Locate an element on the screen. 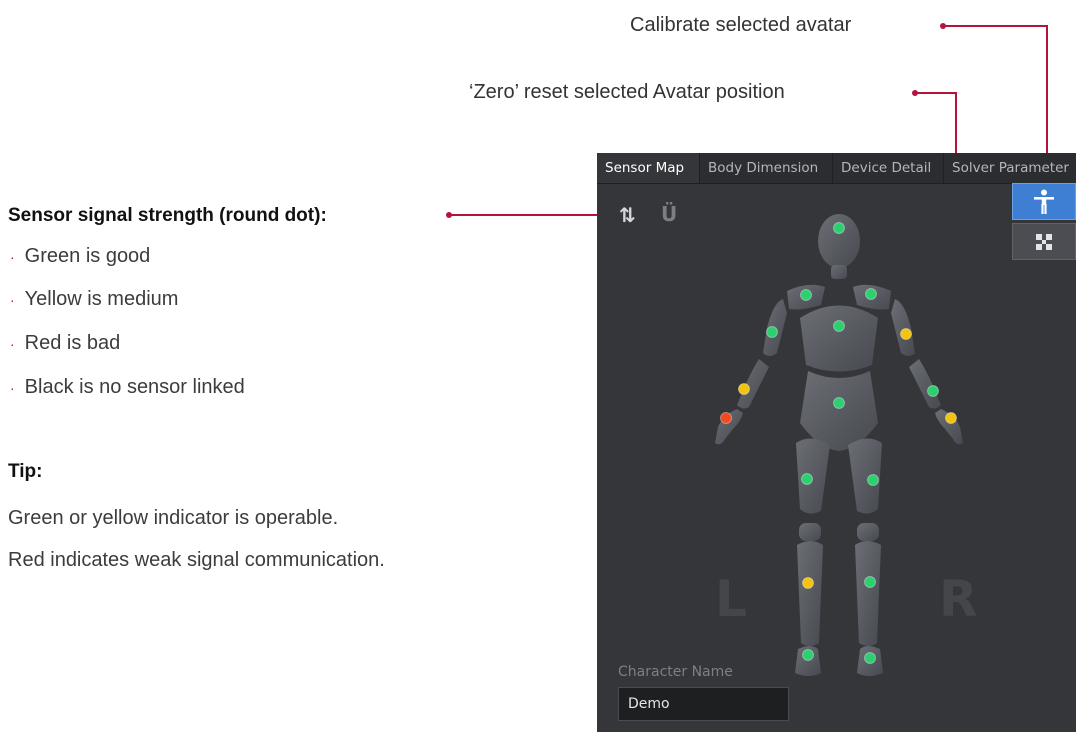  sensor-dot-right-forearm is located at coordinates (933, 391).